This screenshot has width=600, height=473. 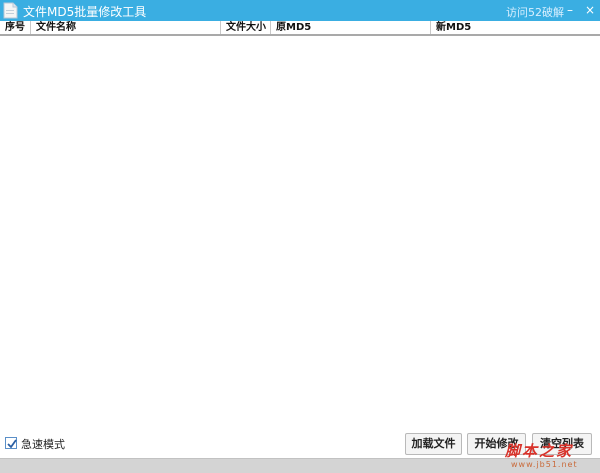 What do you see at coordinates (85, 12) in the screenshot?
I see `window-title: 文件MD5批量修改工具` at bounding box center [85, 12].